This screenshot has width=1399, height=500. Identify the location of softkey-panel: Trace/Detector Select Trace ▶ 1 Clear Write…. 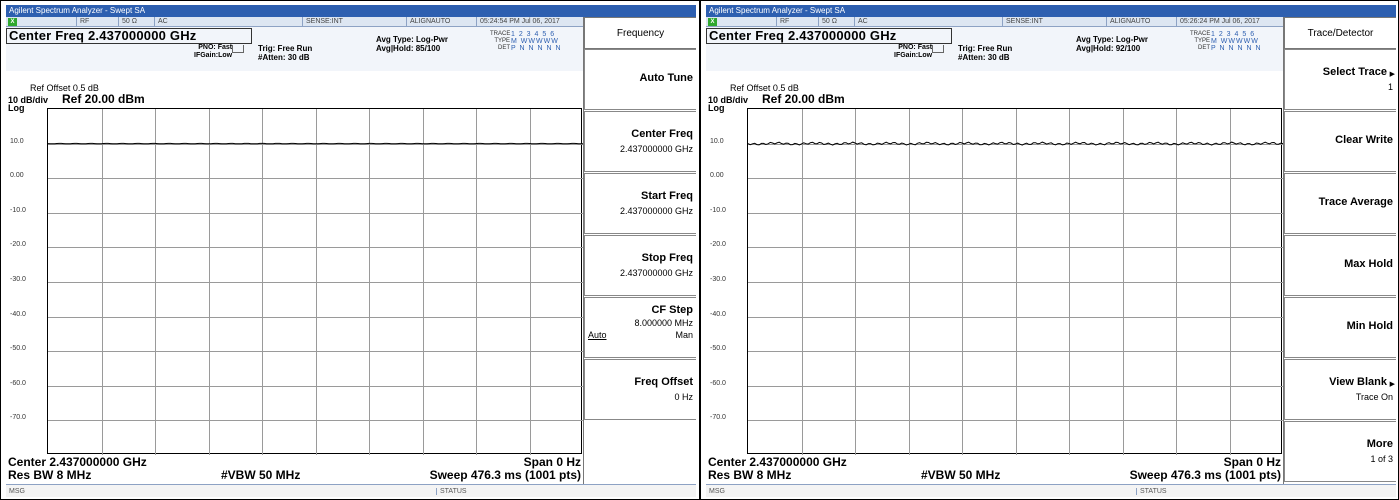
(1339, 250).